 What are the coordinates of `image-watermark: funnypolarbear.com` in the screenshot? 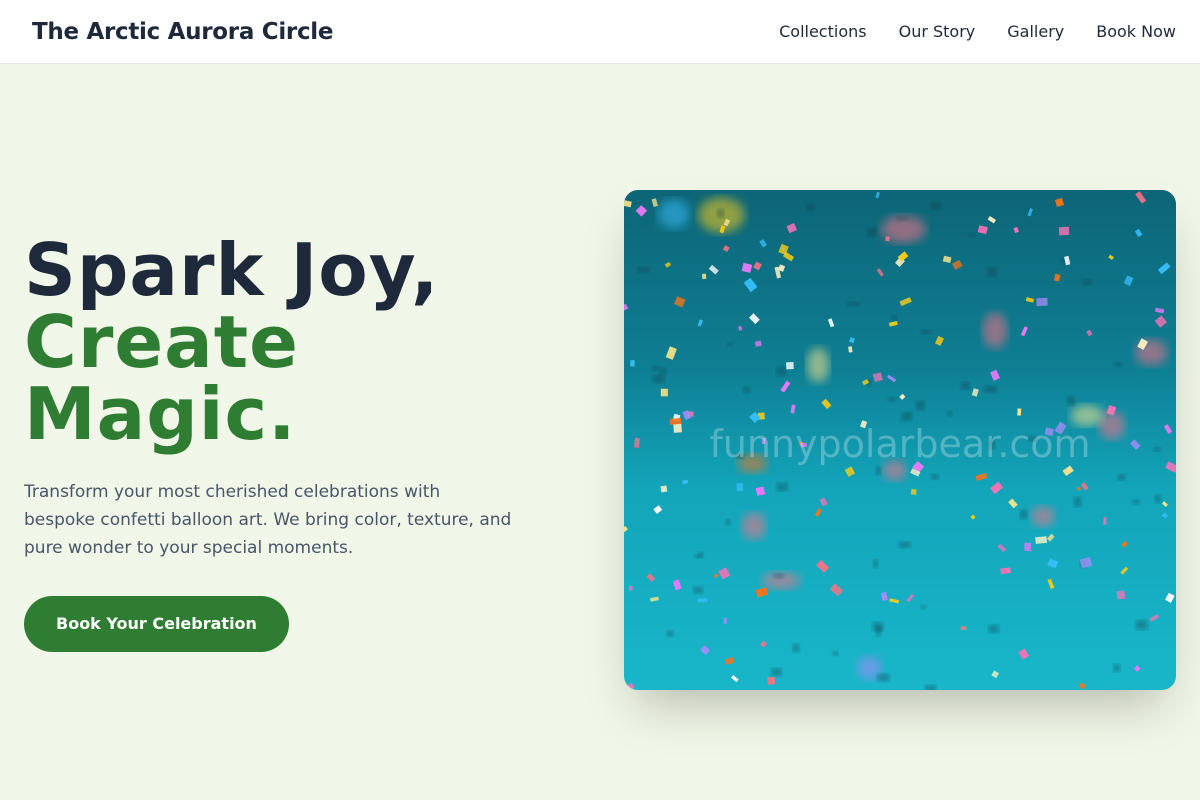 It's located at (900, 444).